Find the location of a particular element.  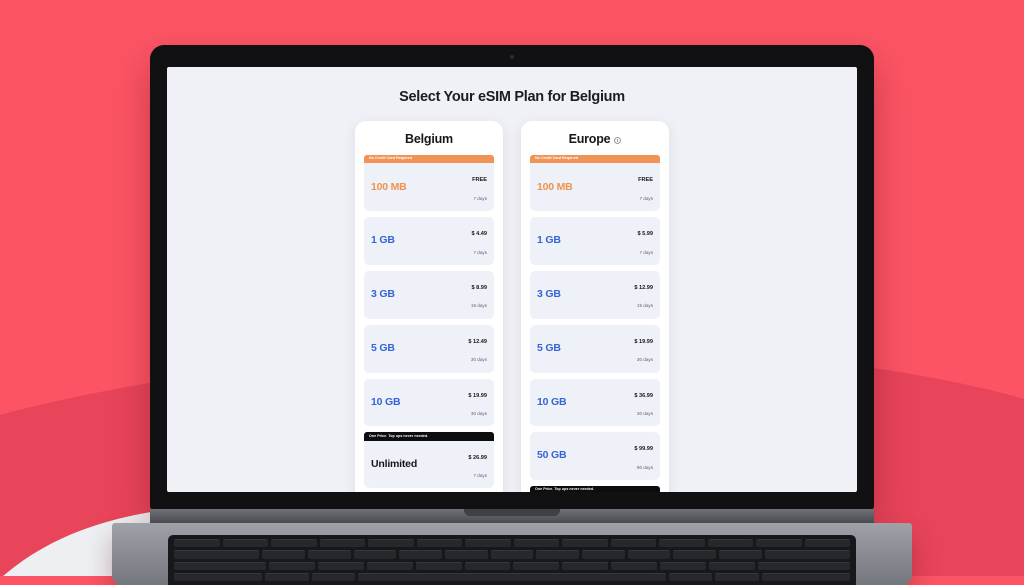

plan-item: 1 GB $ 4.49 7 days is located at coordinates (429, 241).